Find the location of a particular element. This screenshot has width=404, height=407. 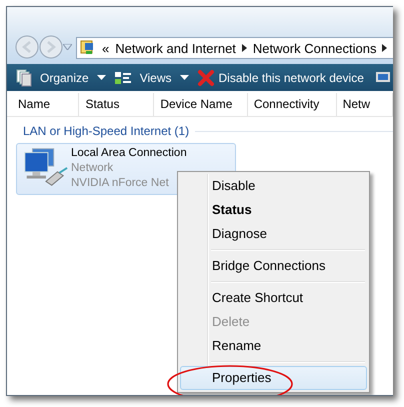

overflow-chevron: « is located at coordinates (106, 48).